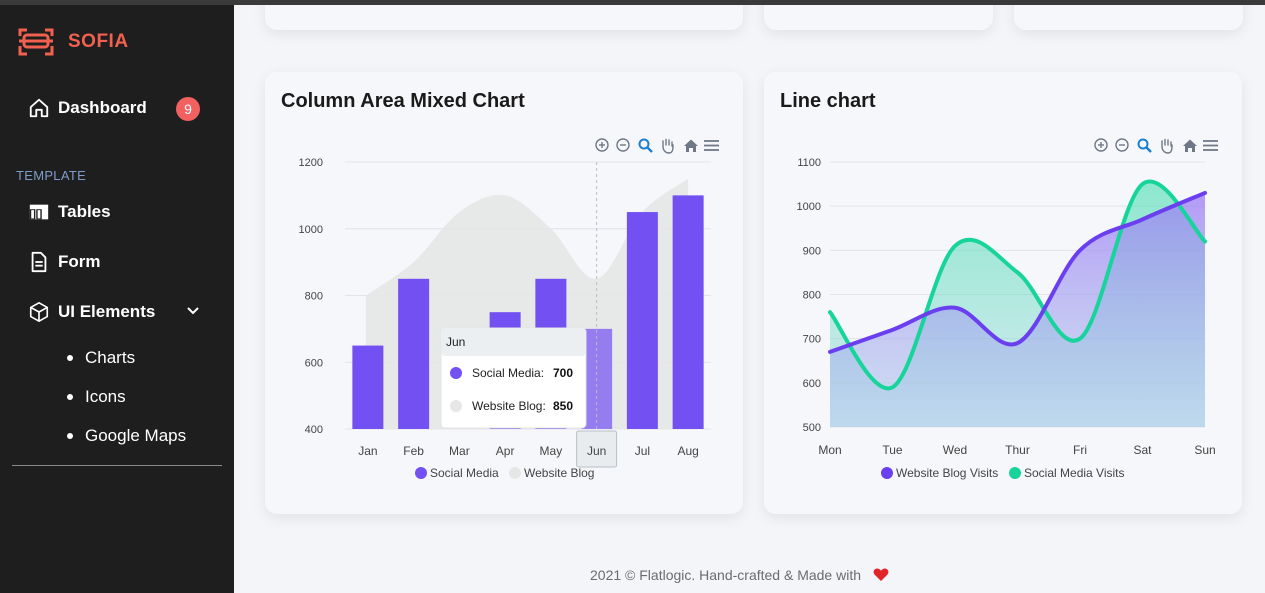 This screenshot has width=1265, height=593. I want to click on x-tick-label: Jan, so click(367, 451).